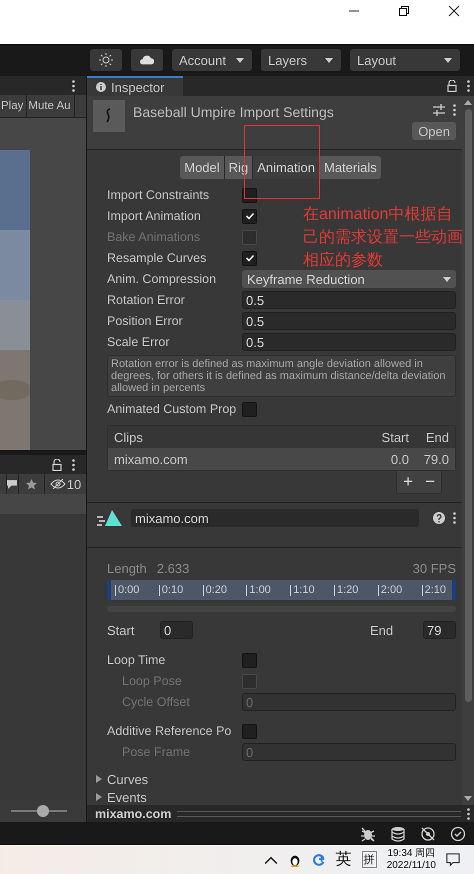  Describe the element at coordinates (101, 87) in the screenshot. I see `info-icon` at that location.